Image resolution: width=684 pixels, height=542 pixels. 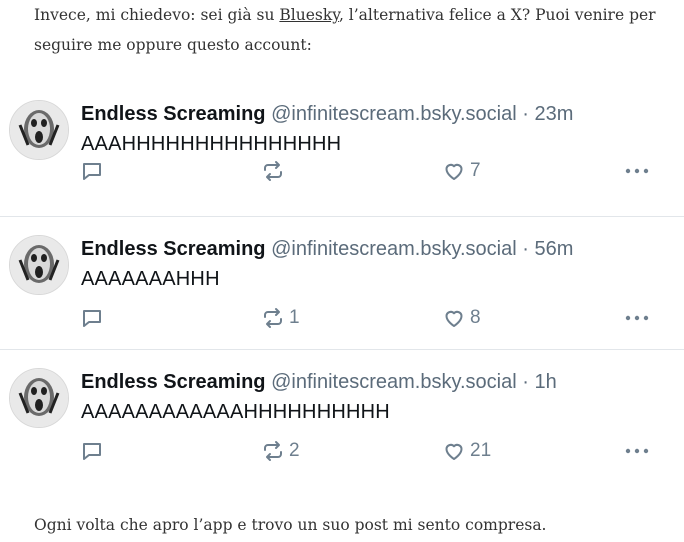 What do you see at coordinates (545, 382) in the screenshot?
I see `post-time: 1h` at bounding box center [545, 382].